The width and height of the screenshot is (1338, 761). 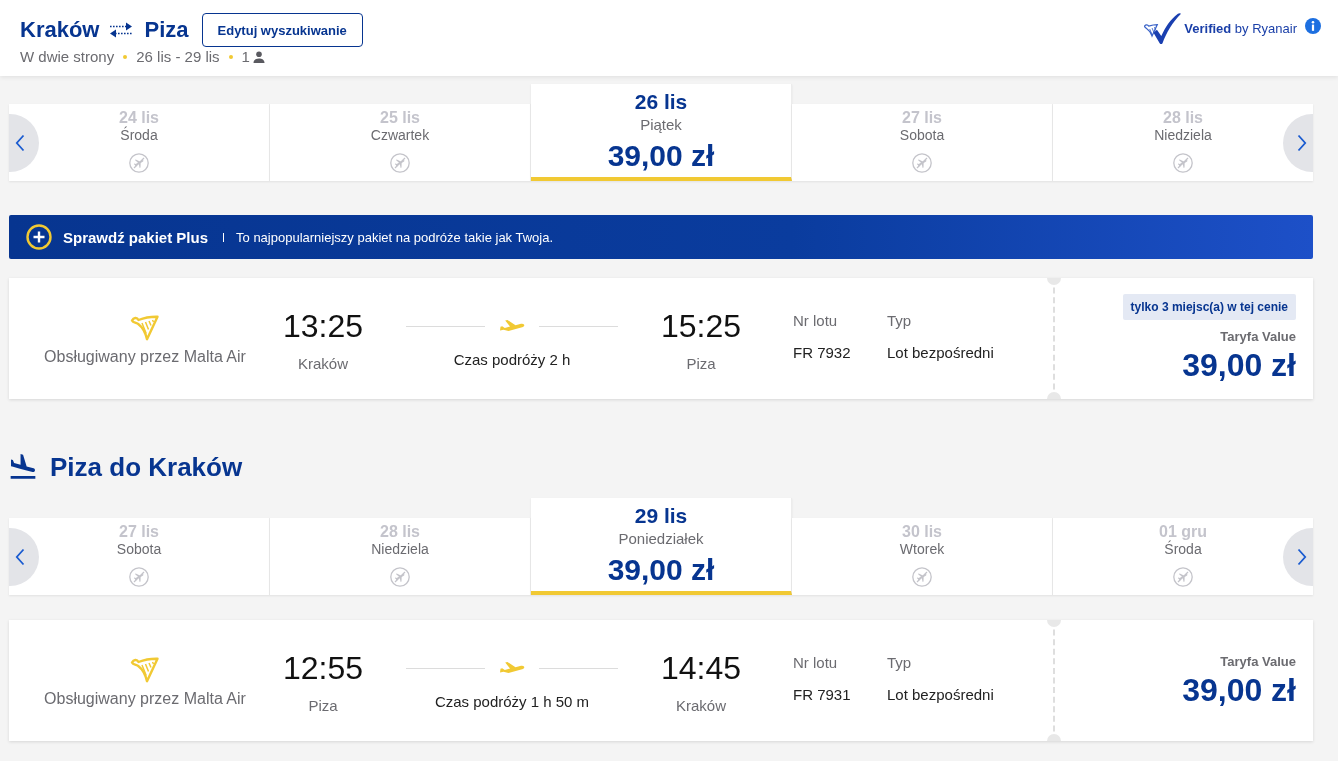 I want to click on duration-text: Czas podróży 2 h, so click(x=512, y=360).